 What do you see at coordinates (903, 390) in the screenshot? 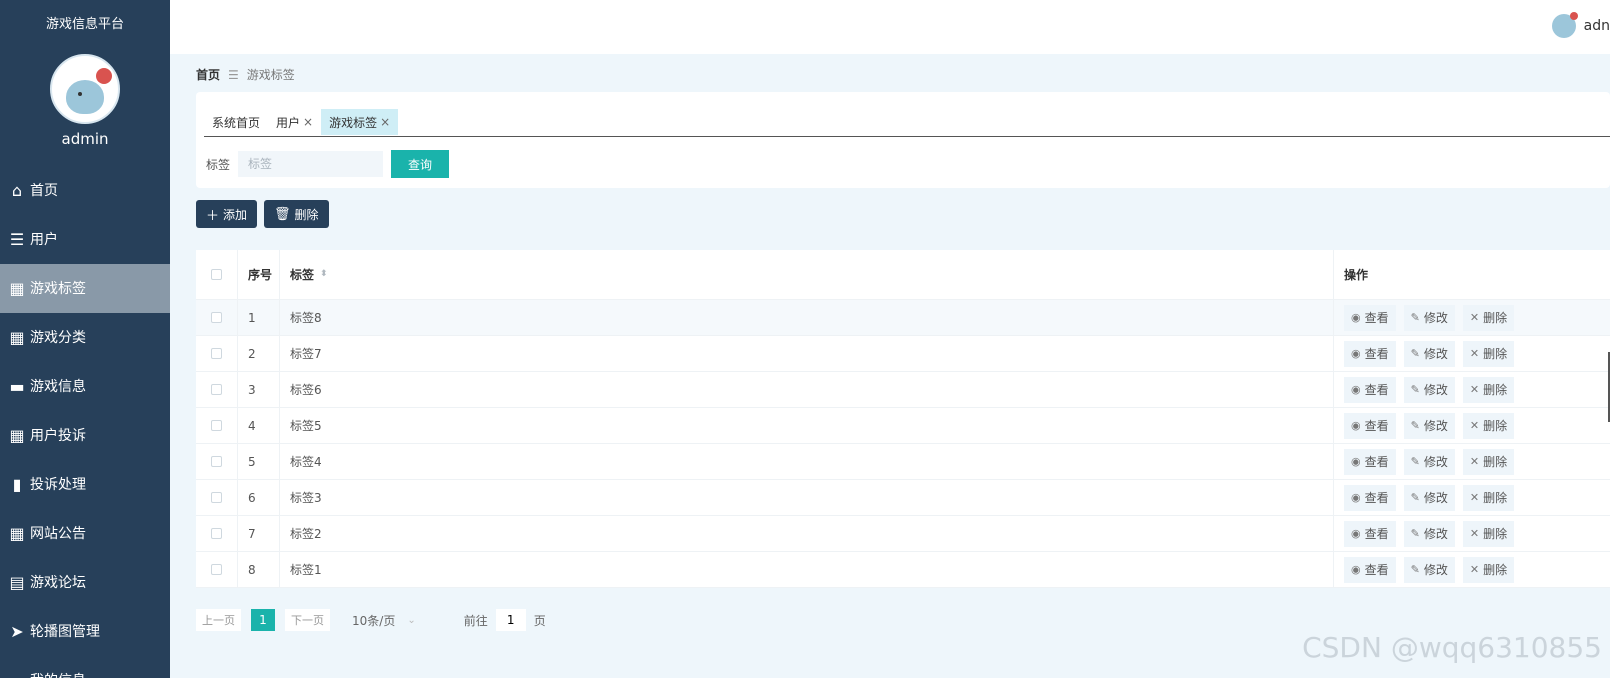
I see `table-row: 3 标签6 ◉ 查看 ✎ 修改 ✕ 删除` at bounding box center [903, 390].